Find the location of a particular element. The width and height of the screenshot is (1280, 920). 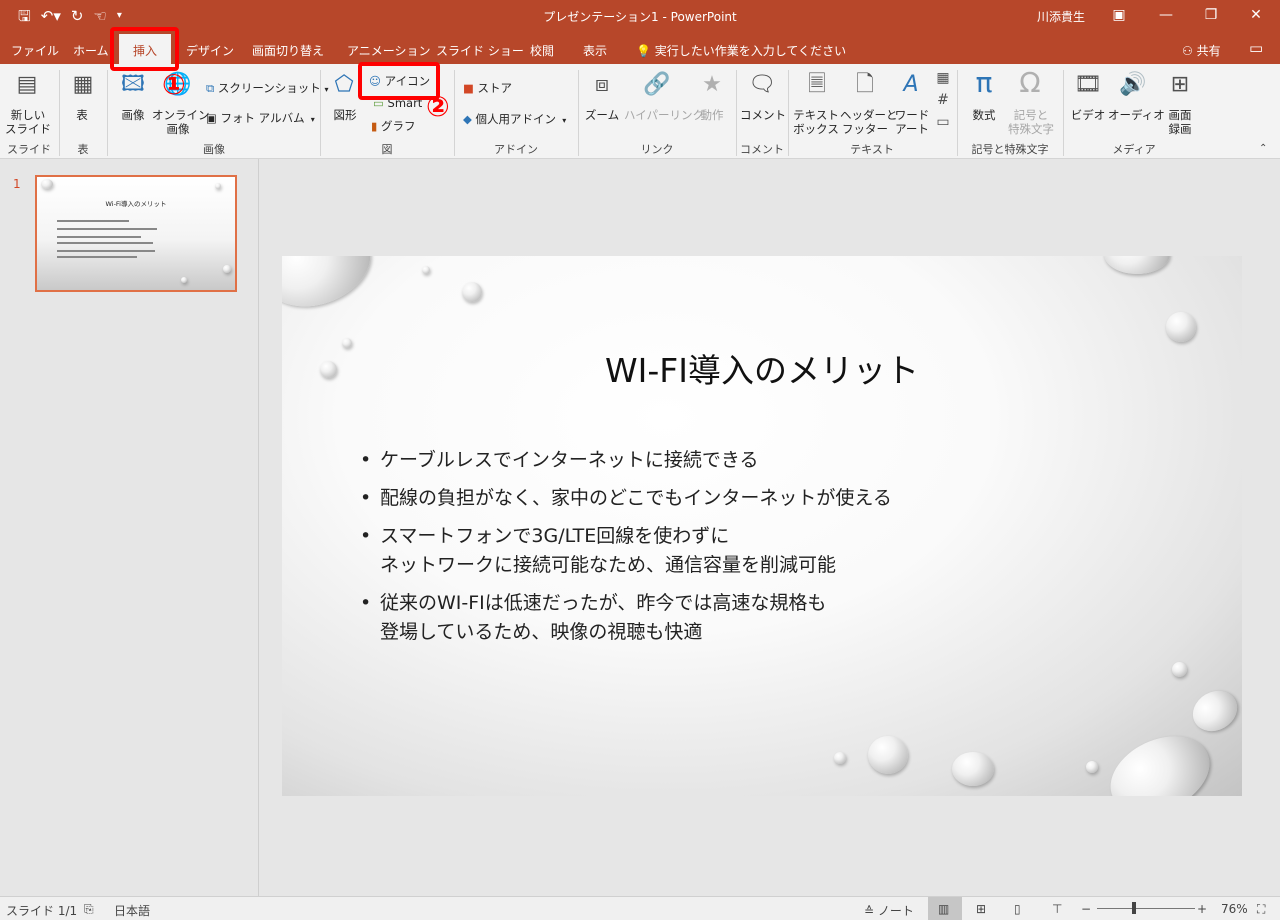

spelling-check-icon: ⎘ is located at coordinates (89, 909).